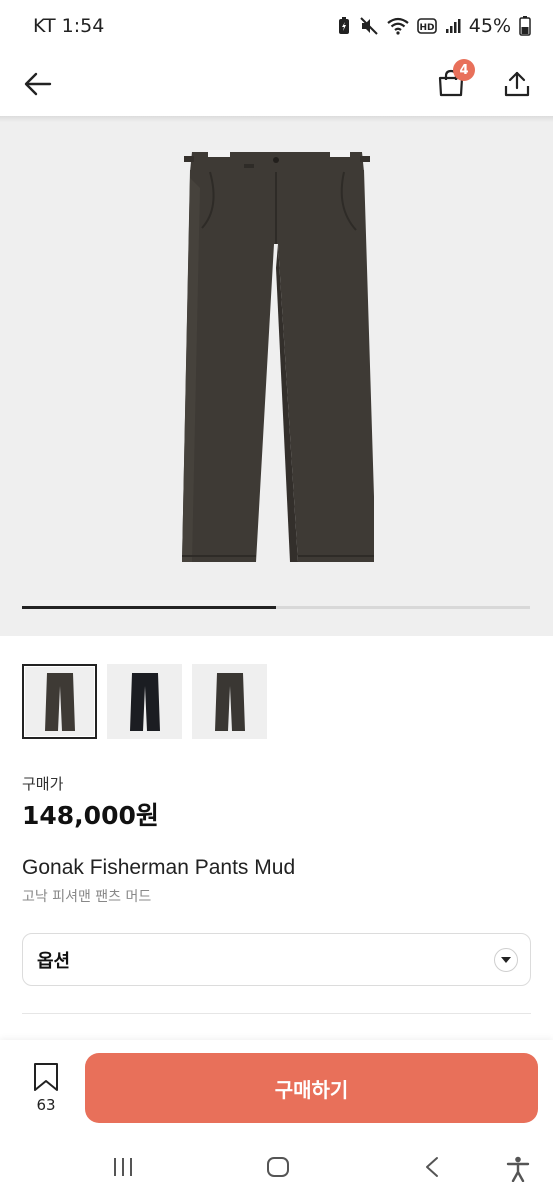 The image size is (553, 1200). I want to click on share-icon, so click(517, 84).